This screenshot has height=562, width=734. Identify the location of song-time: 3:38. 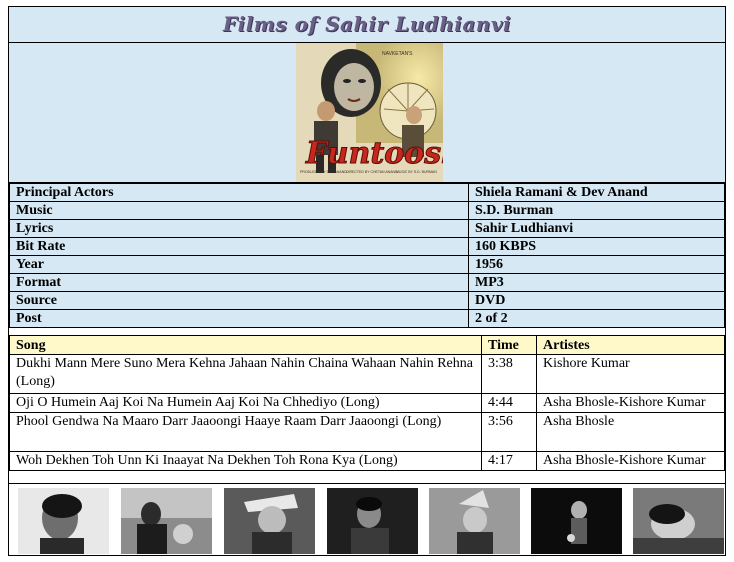
(509, 374).